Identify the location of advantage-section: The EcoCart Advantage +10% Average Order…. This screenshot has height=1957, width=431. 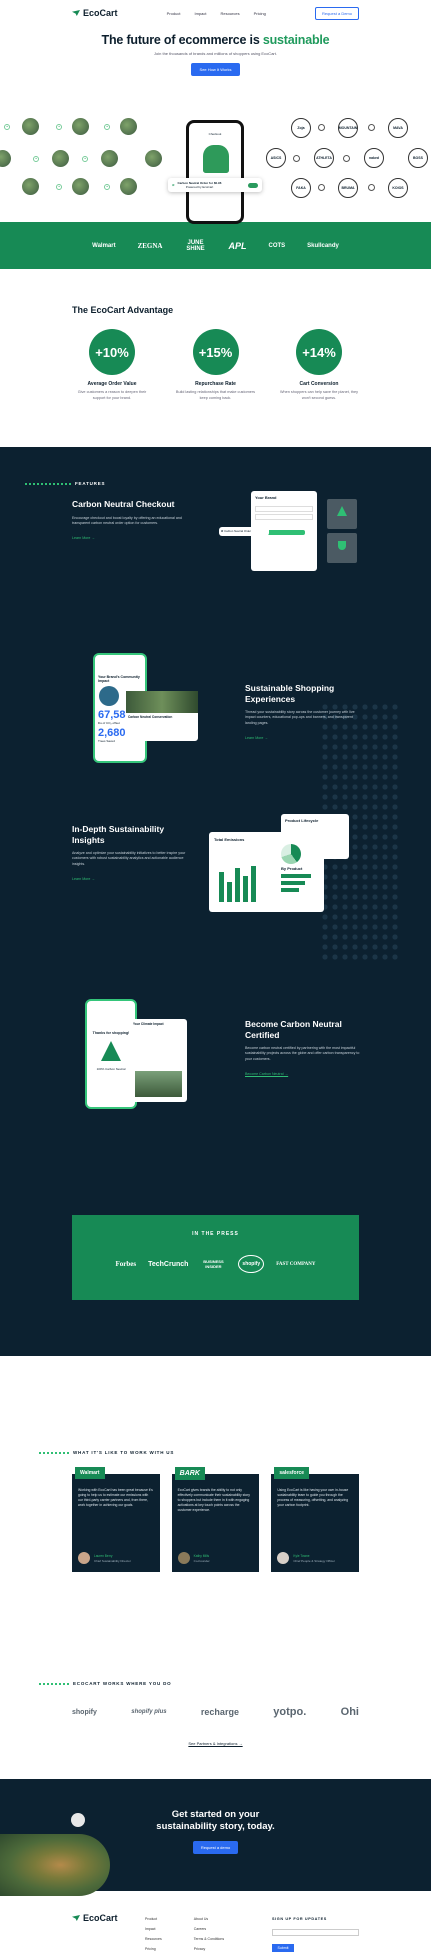
(215, 358).